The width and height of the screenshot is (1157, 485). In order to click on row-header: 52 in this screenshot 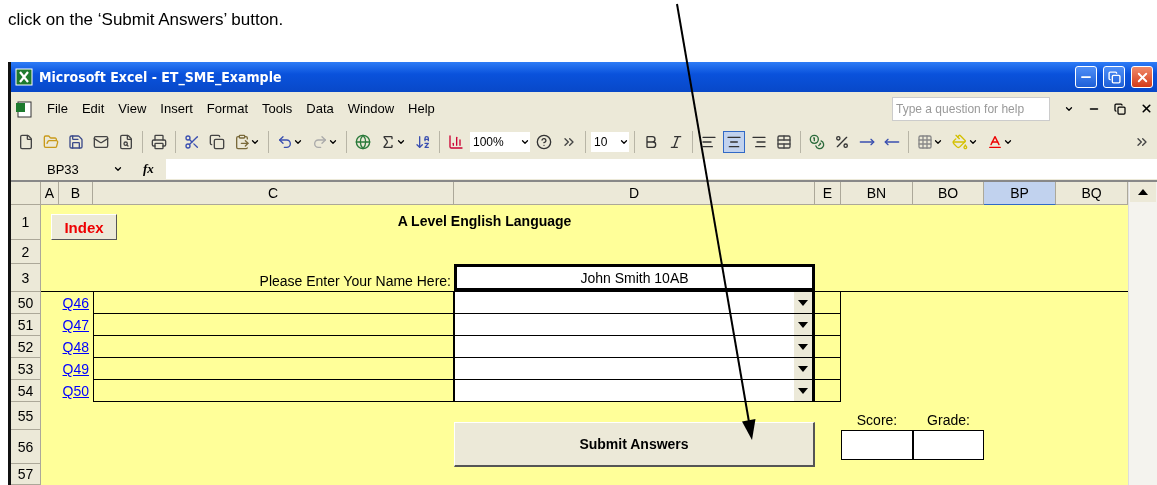, I will do `click(26, 347)`.